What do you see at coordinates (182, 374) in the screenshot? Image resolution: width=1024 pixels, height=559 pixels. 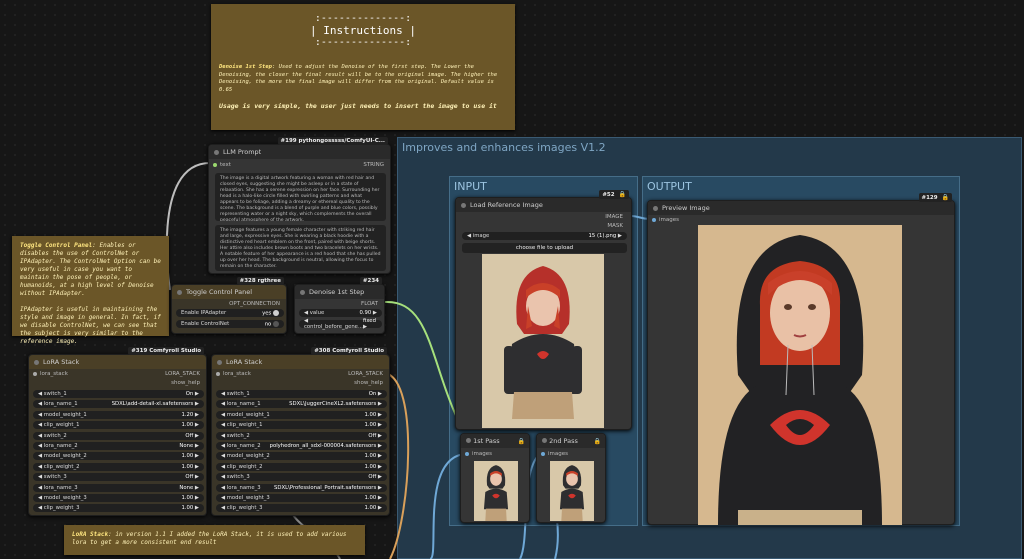 I see `lora1-output: LORA_STACK` at bounding box center [182, 374].